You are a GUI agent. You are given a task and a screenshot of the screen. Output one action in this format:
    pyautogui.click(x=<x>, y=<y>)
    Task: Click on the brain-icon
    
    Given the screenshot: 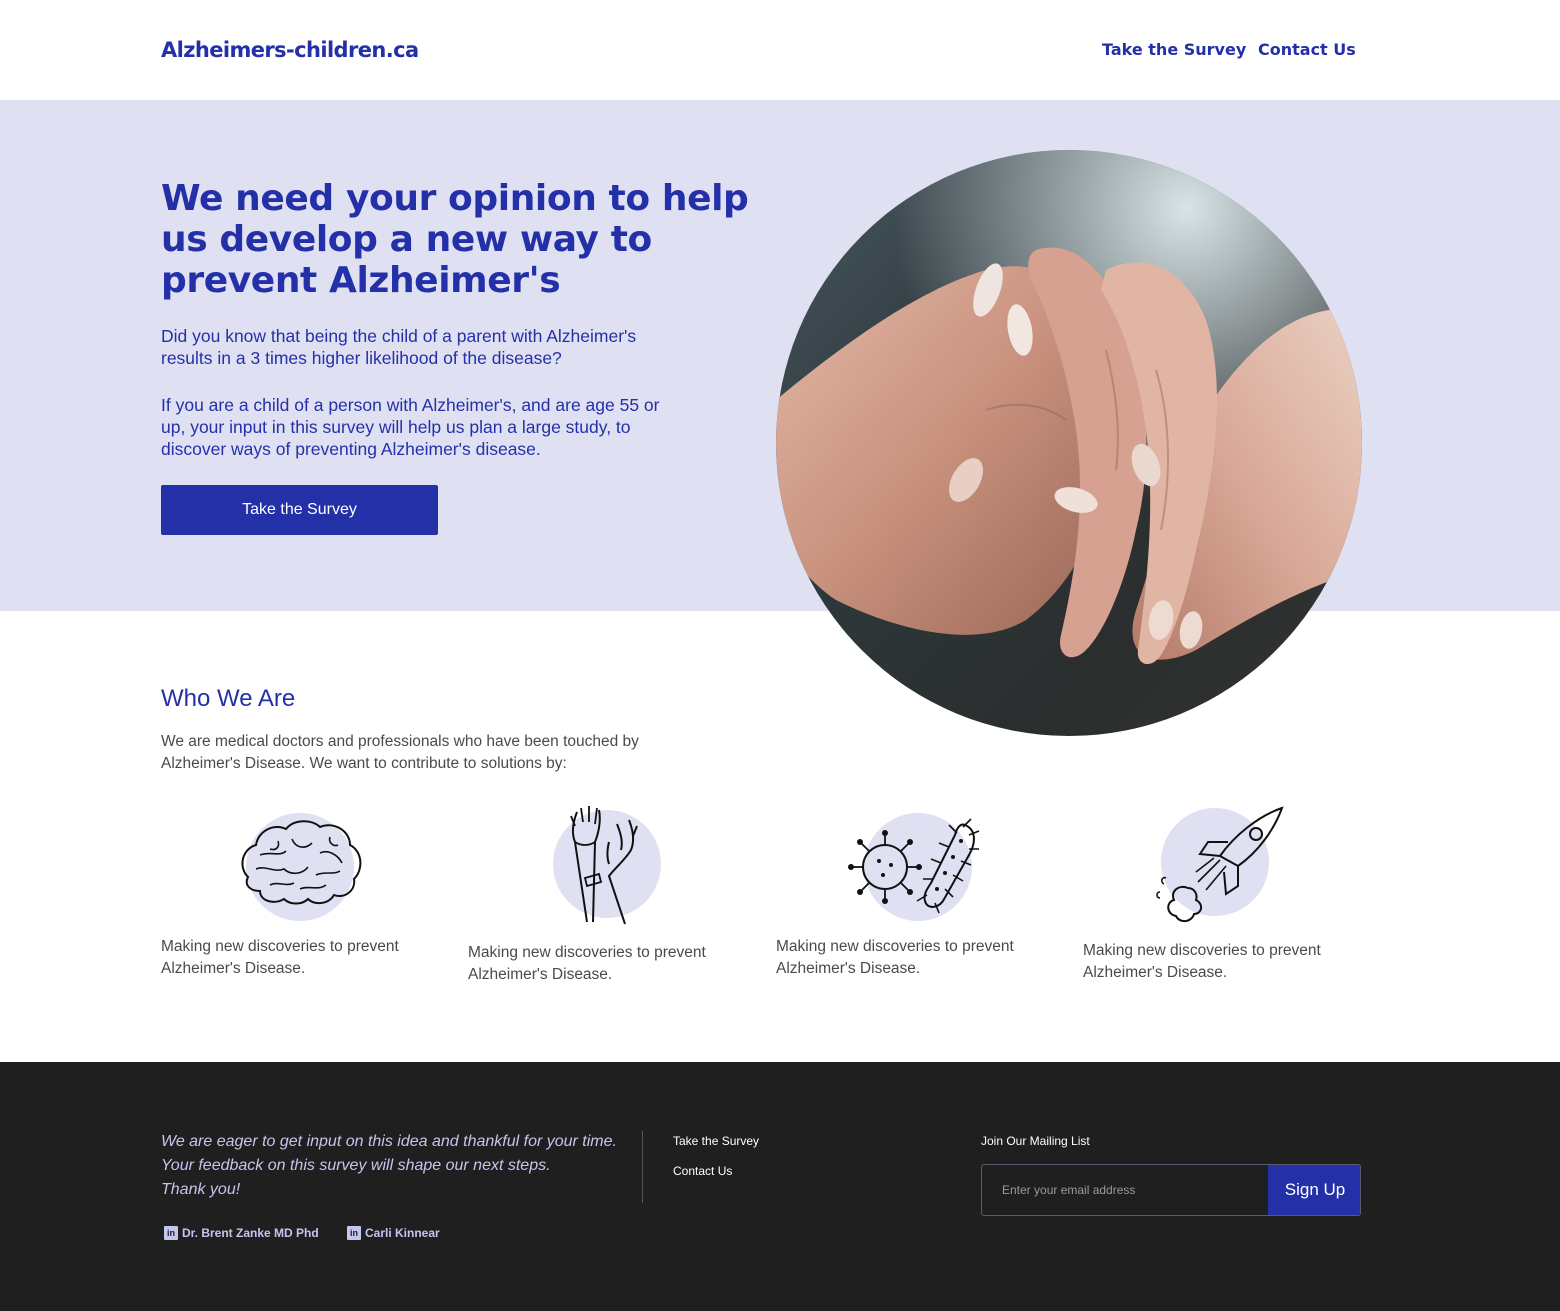 What is the action you would take?
    pyautogui.click(x=300, y=870)
    